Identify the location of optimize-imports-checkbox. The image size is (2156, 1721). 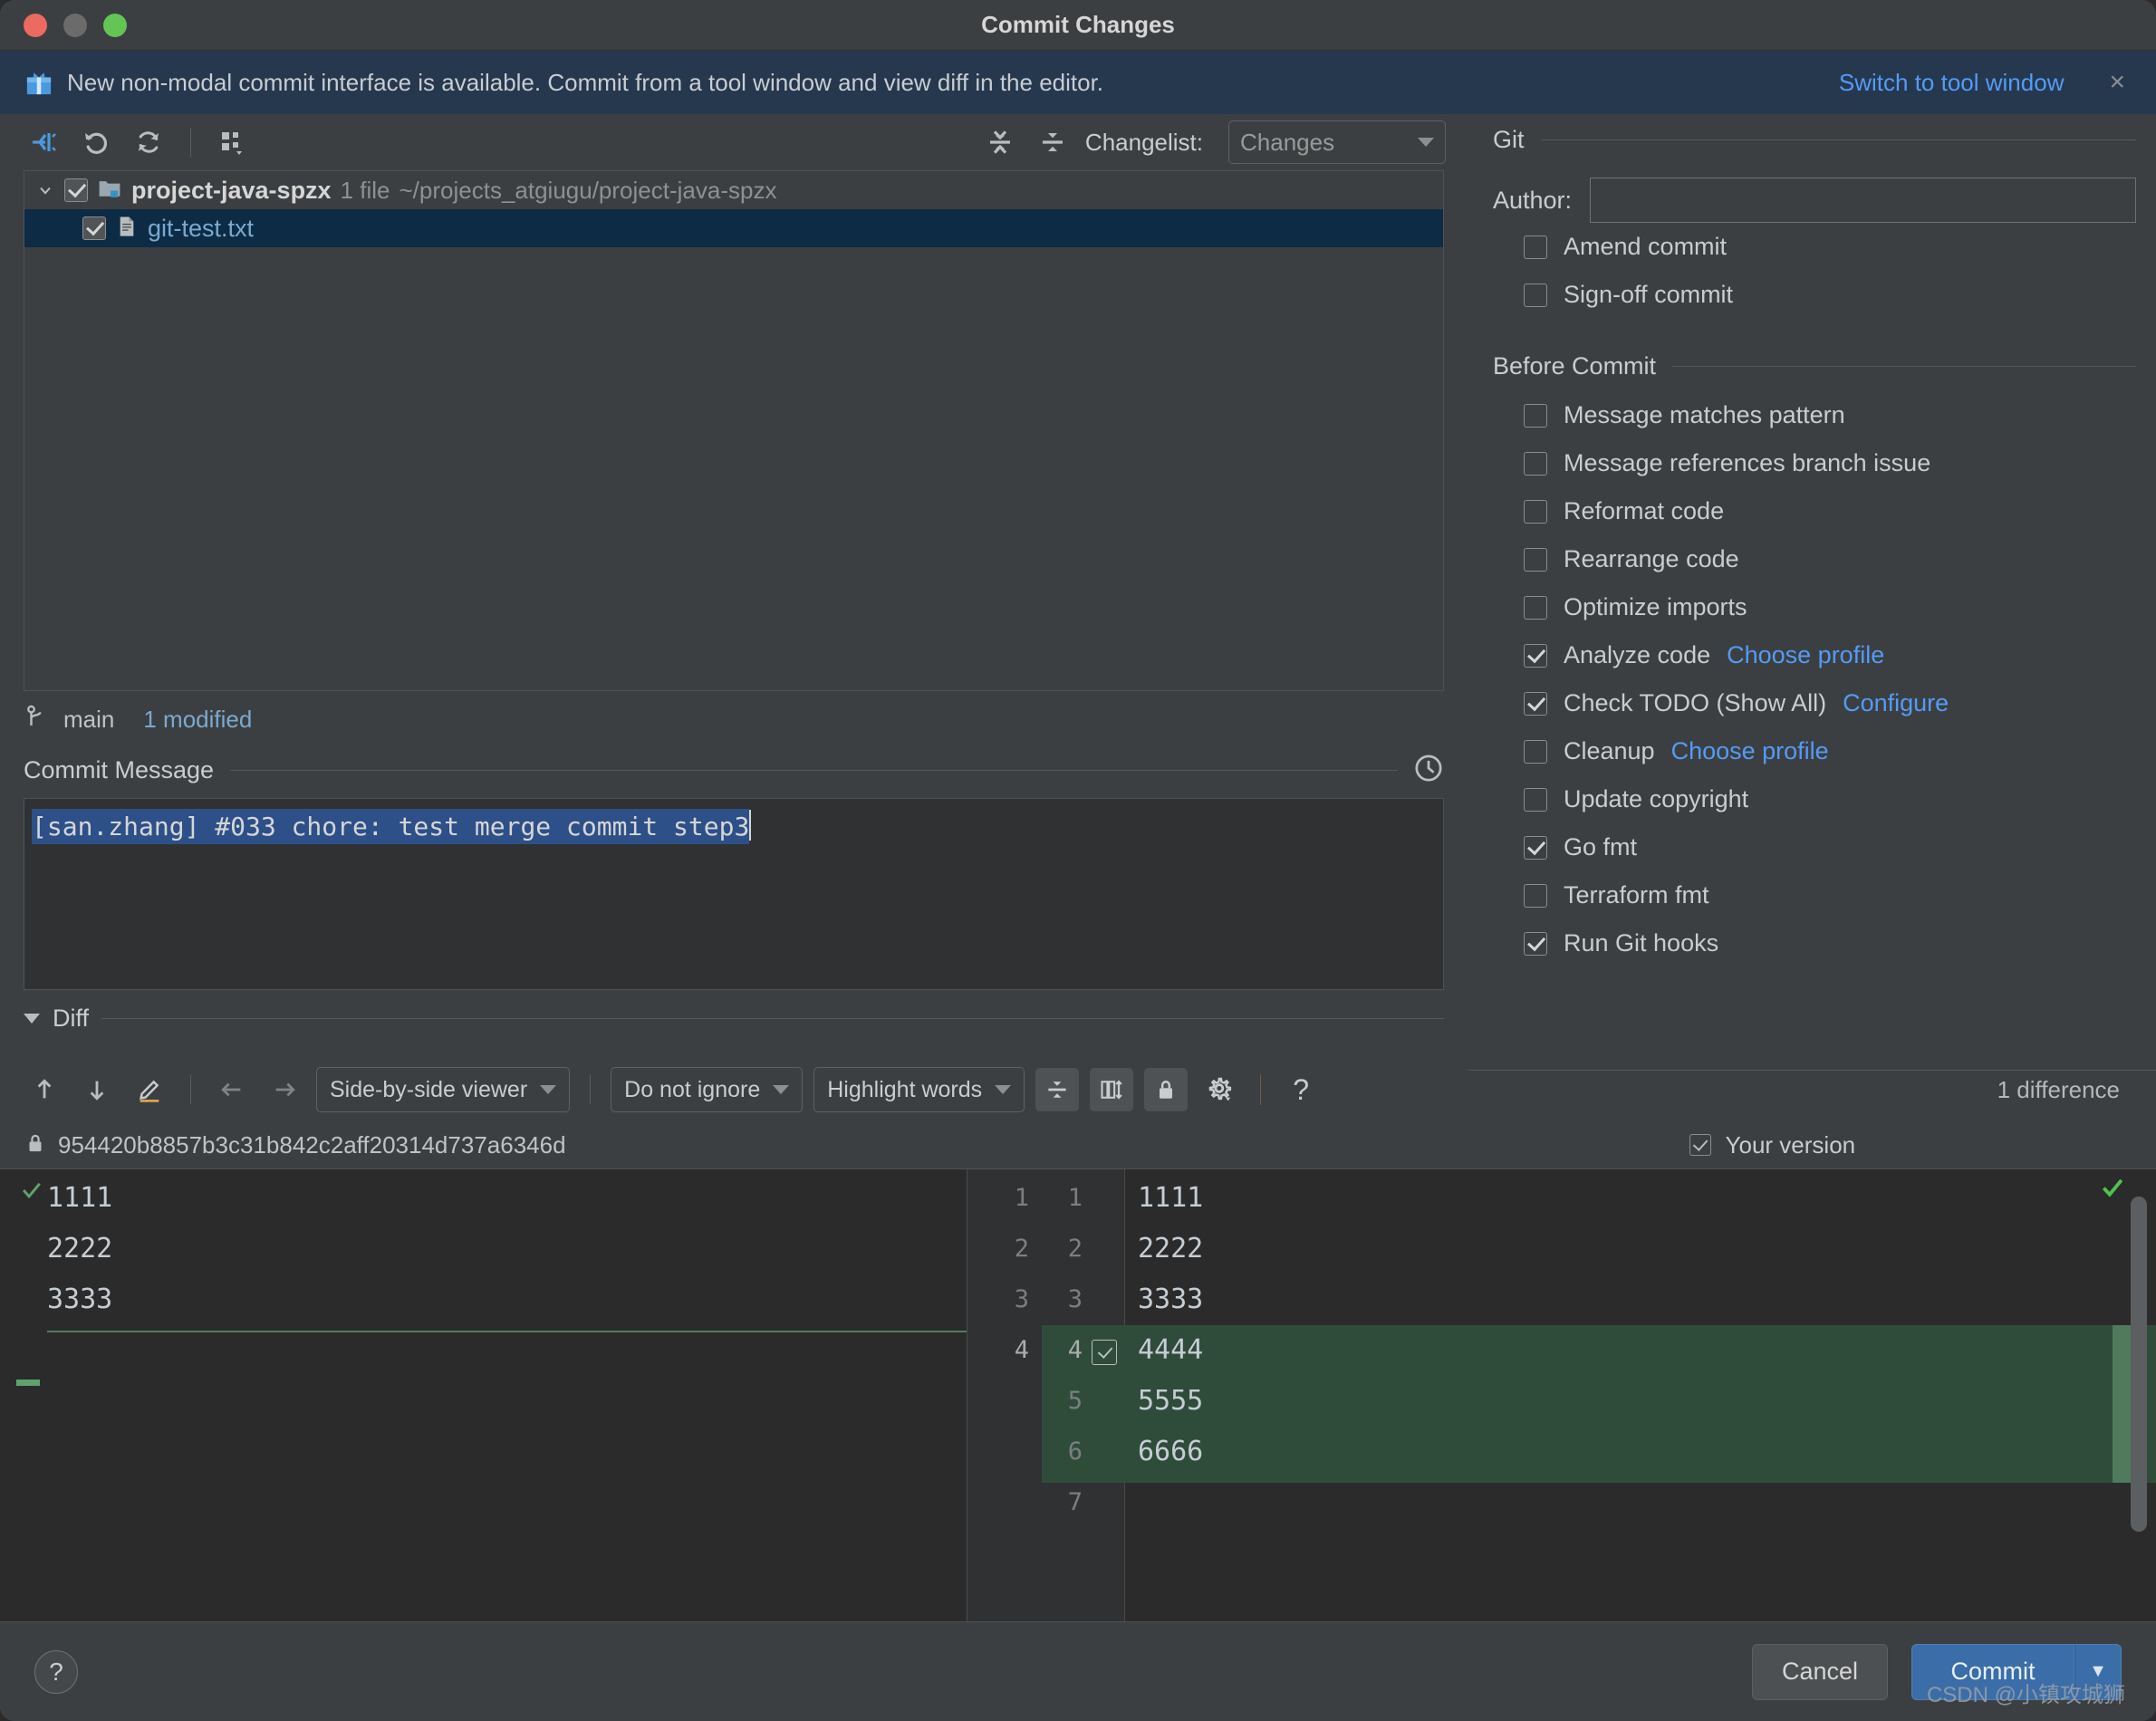
(1535, 607).